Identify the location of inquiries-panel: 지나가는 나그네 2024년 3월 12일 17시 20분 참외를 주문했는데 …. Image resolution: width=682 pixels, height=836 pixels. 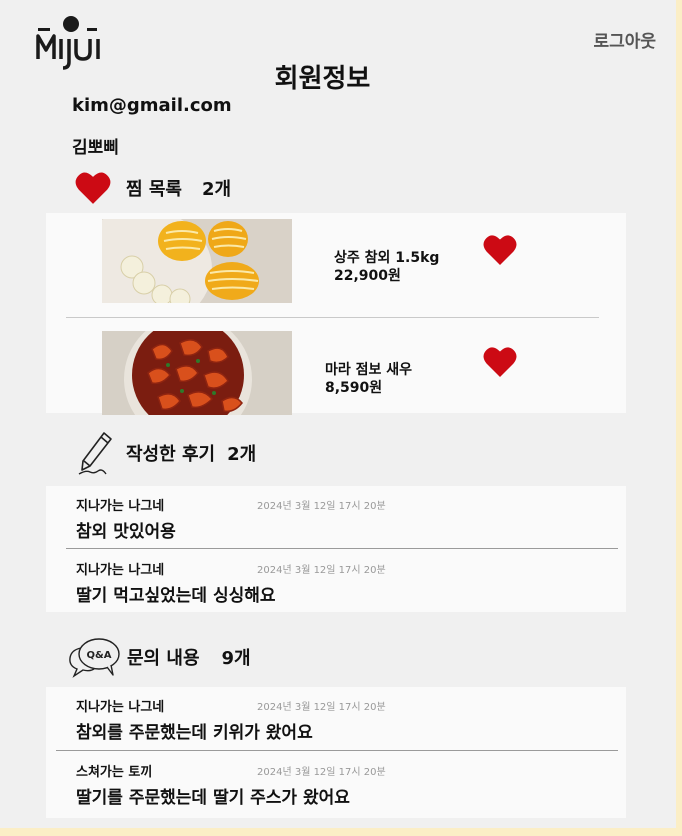
(336, 752).